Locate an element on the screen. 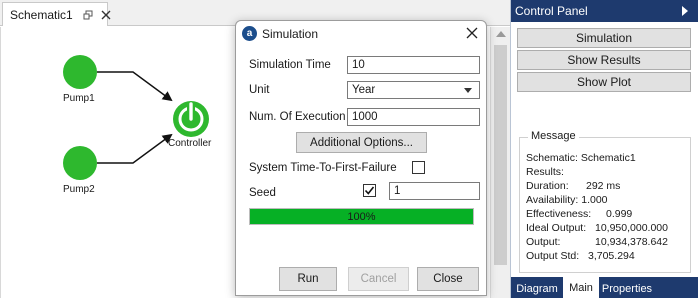 The height and width of the screenshot is (298, 698). show-plot-button: Show Plot is located at coordinates (604, 82).